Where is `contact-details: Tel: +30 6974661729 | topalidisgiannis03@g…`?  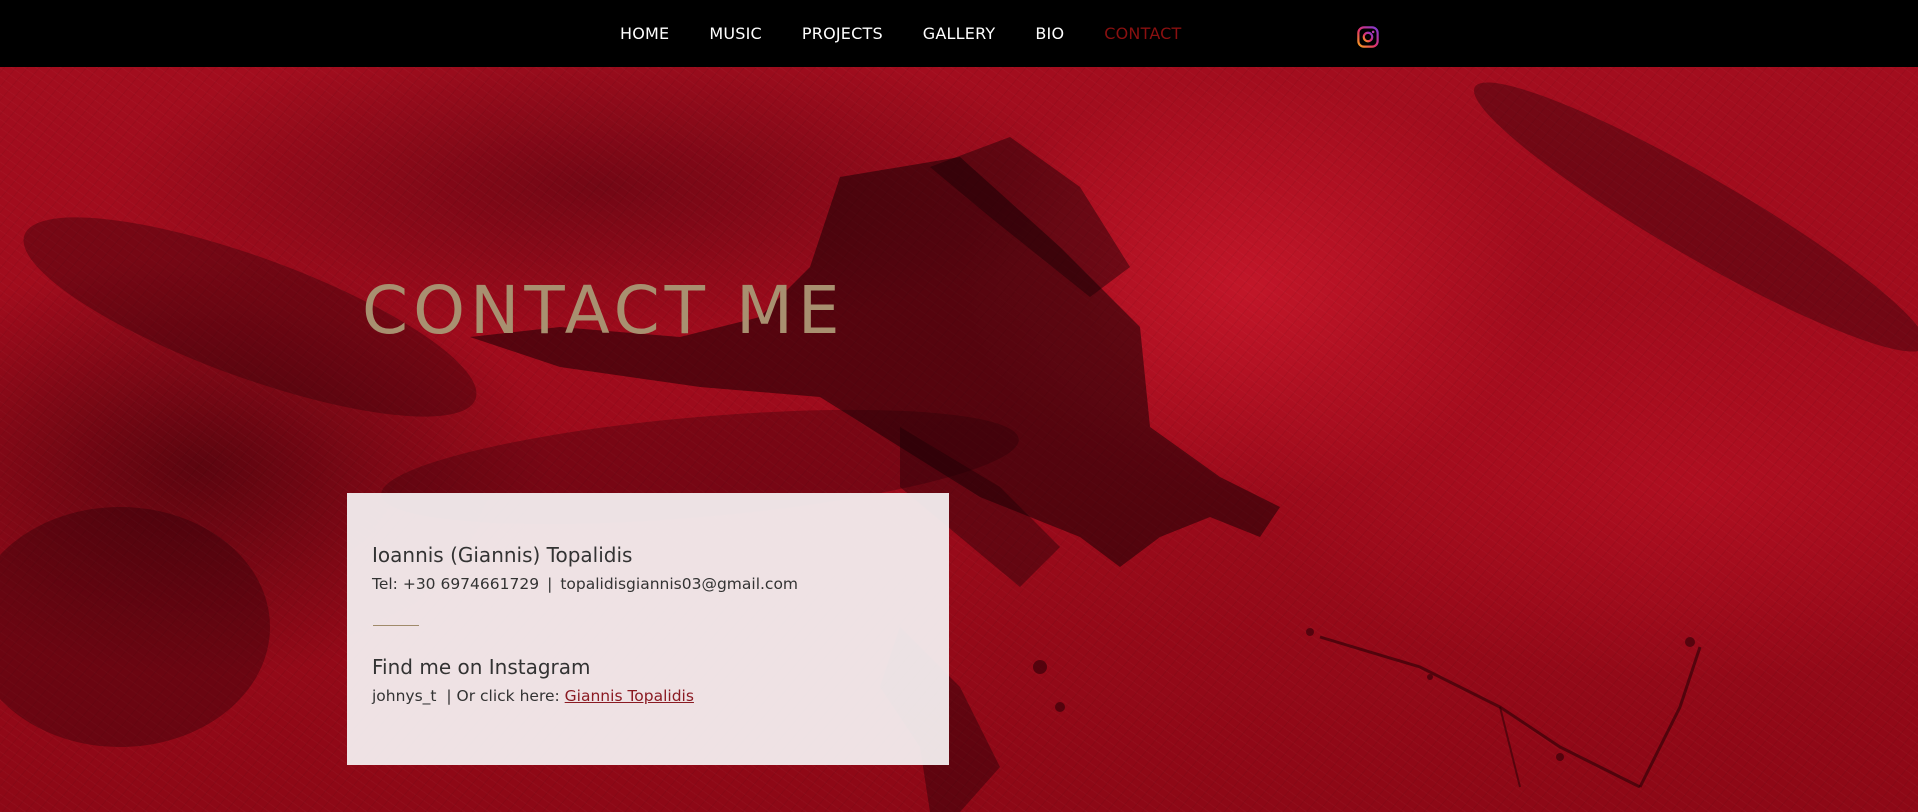 contact-details: Tel: +30 6974661729 | topalidisgiannis03@g… is located at coordinates (585, 584).